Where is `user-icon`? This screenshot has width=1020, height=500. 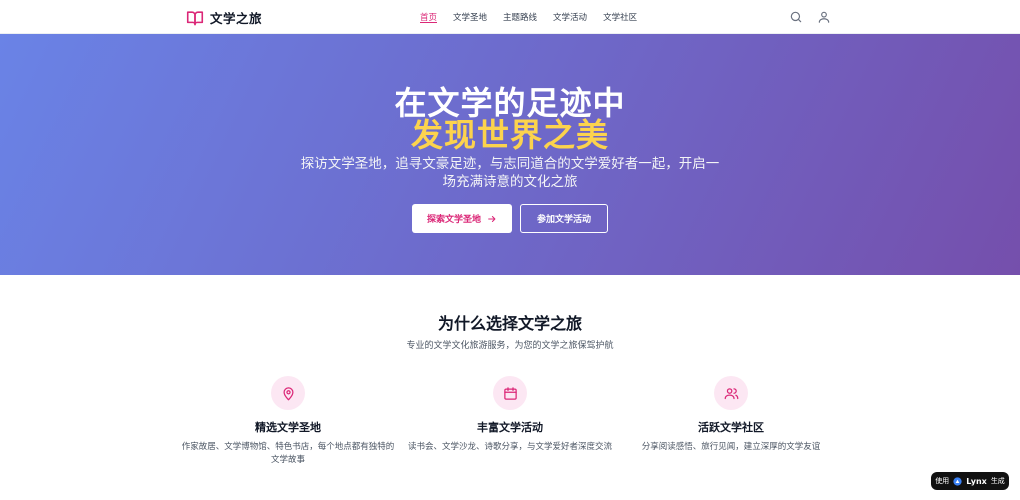
user-icon is located at coordinates (824, 17).